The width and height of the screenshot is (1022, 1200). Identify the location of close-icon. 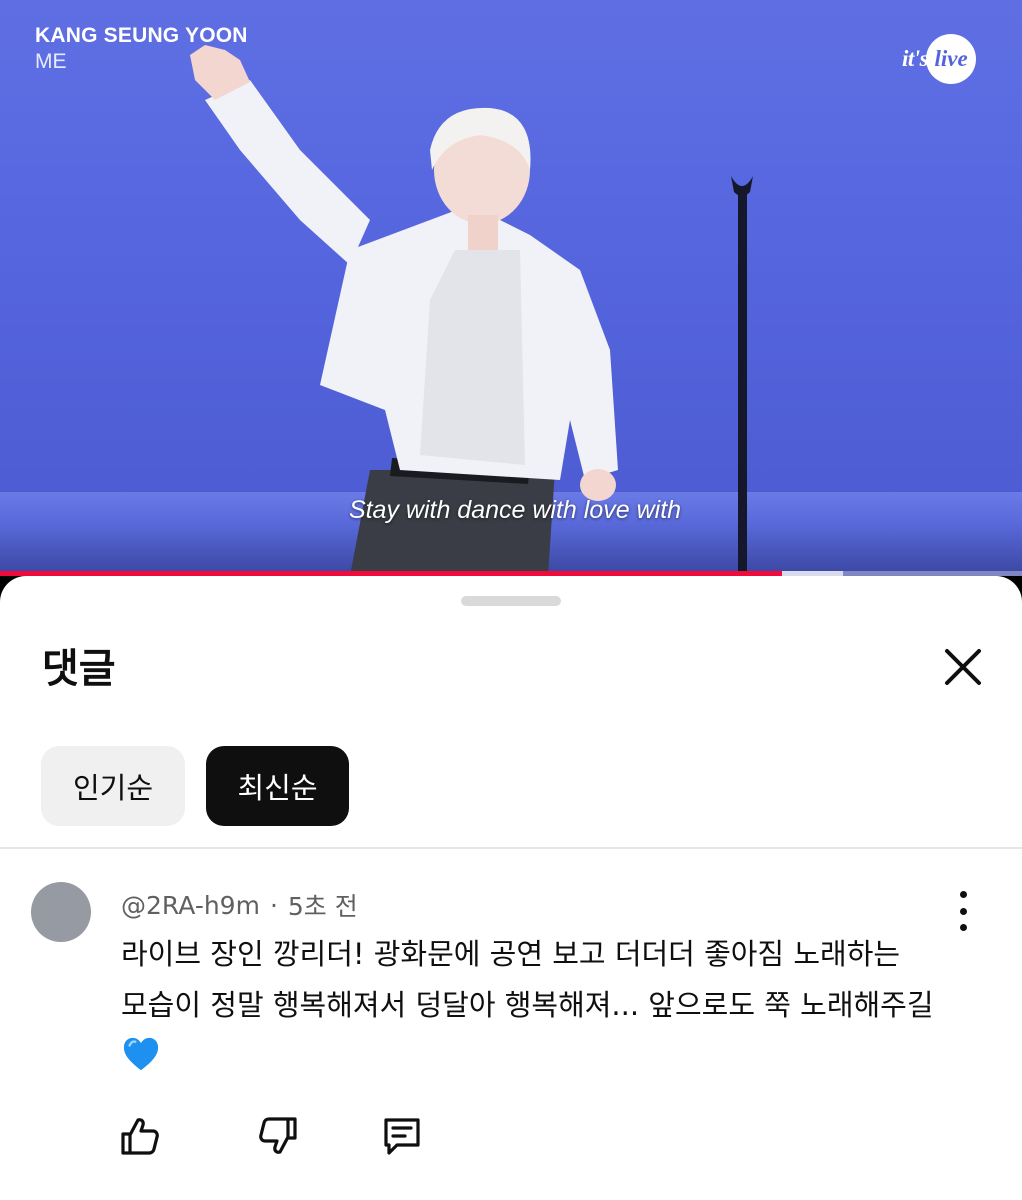
(963, 667).